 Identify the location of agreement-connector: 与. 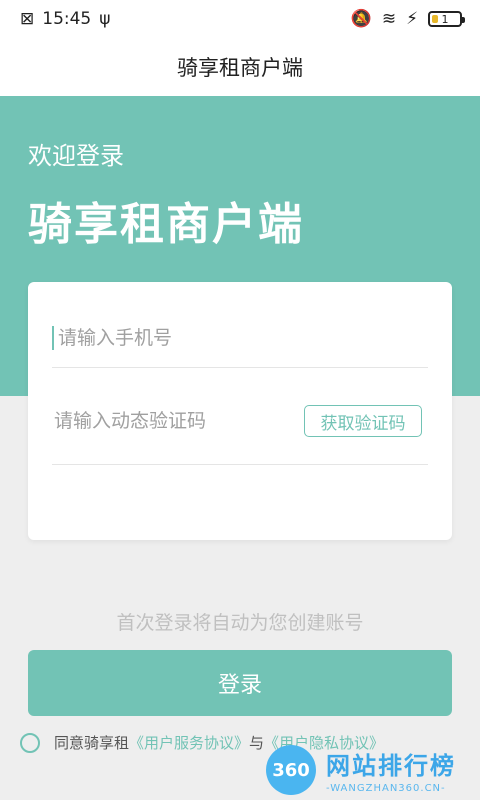
(257, 743).